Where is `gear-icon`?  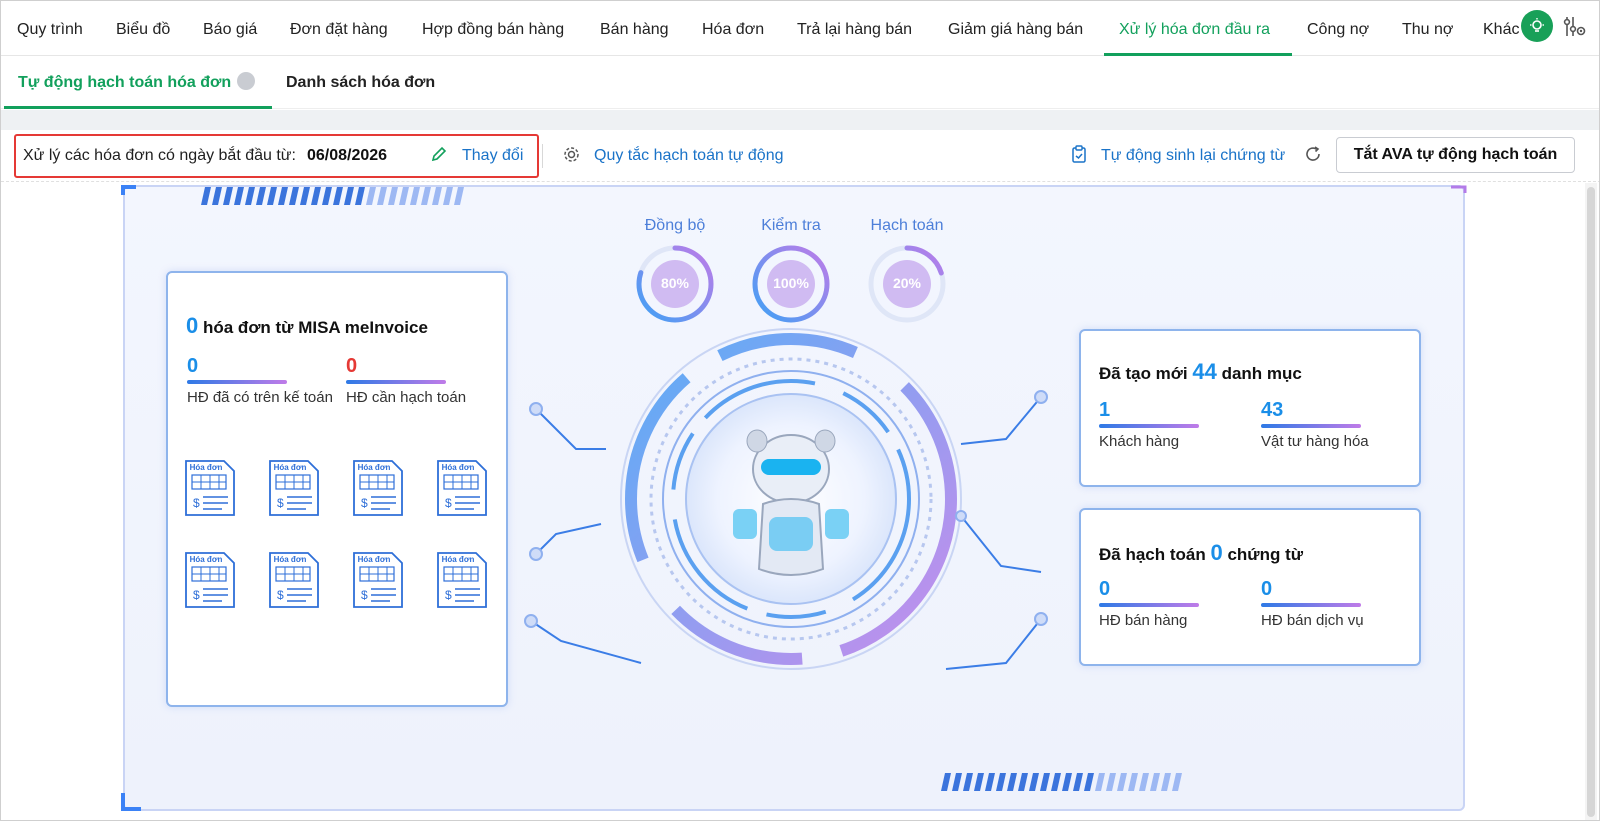 gear-icon is located at coordinates (571, 156).